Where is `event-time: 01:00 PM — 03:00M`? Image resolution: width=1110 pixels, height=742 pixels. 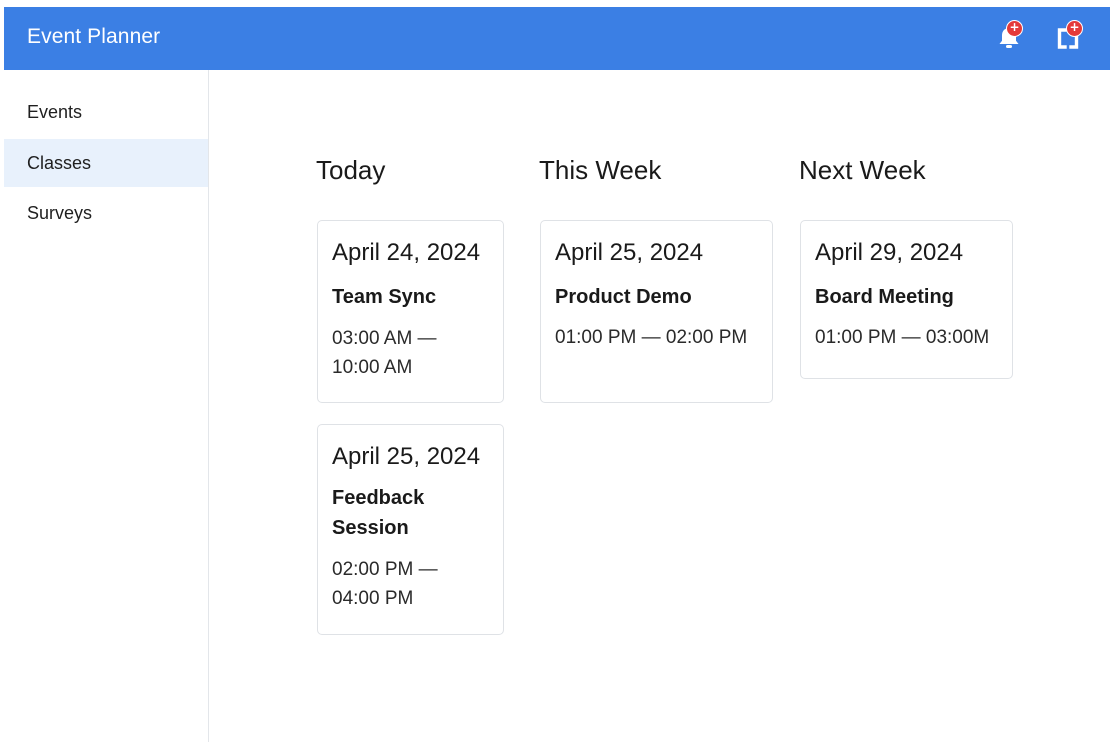 event-time: 01:00 PM — 03:00M is located at coordinates (902, 337).